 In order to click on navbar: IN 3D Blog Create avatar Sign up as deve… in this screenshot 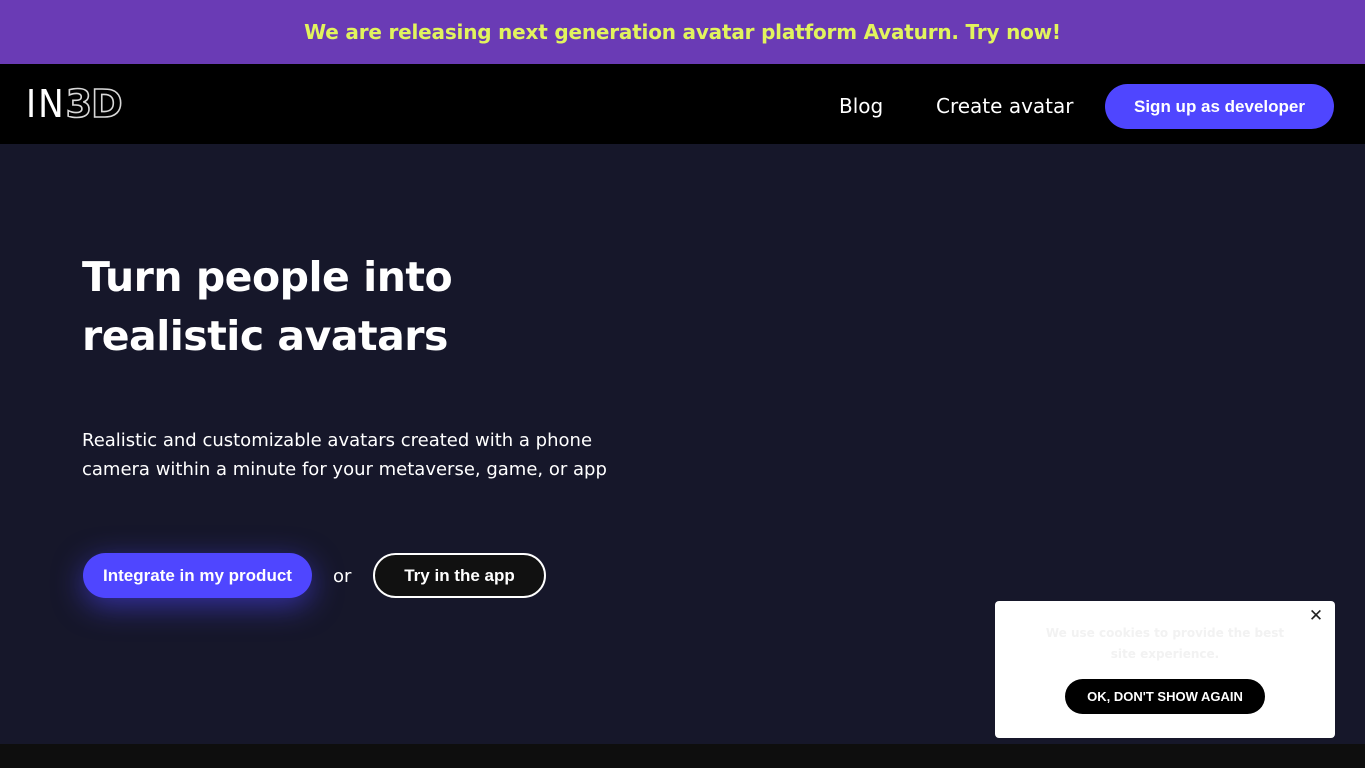, I will do `click(682, 104)`.